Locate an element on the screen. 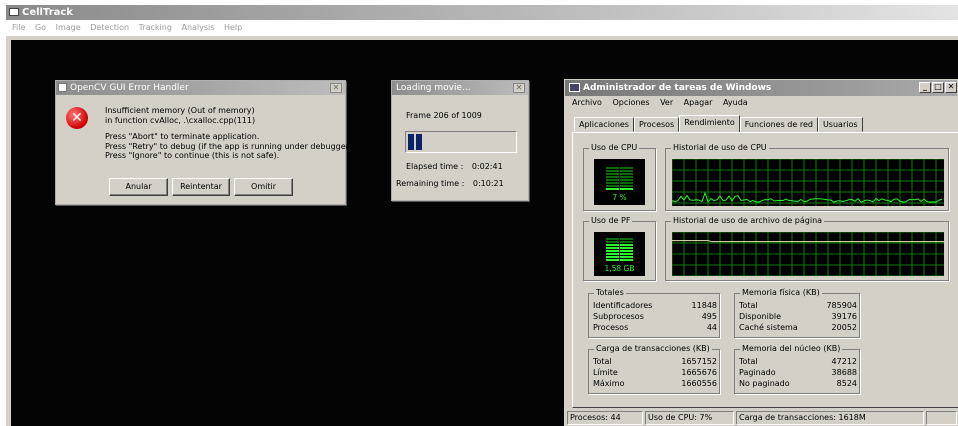 This screenshot has height=426, width=958. pf-usage-group: Uso de PF 1,58 GB is located at coordinates (619, 248).